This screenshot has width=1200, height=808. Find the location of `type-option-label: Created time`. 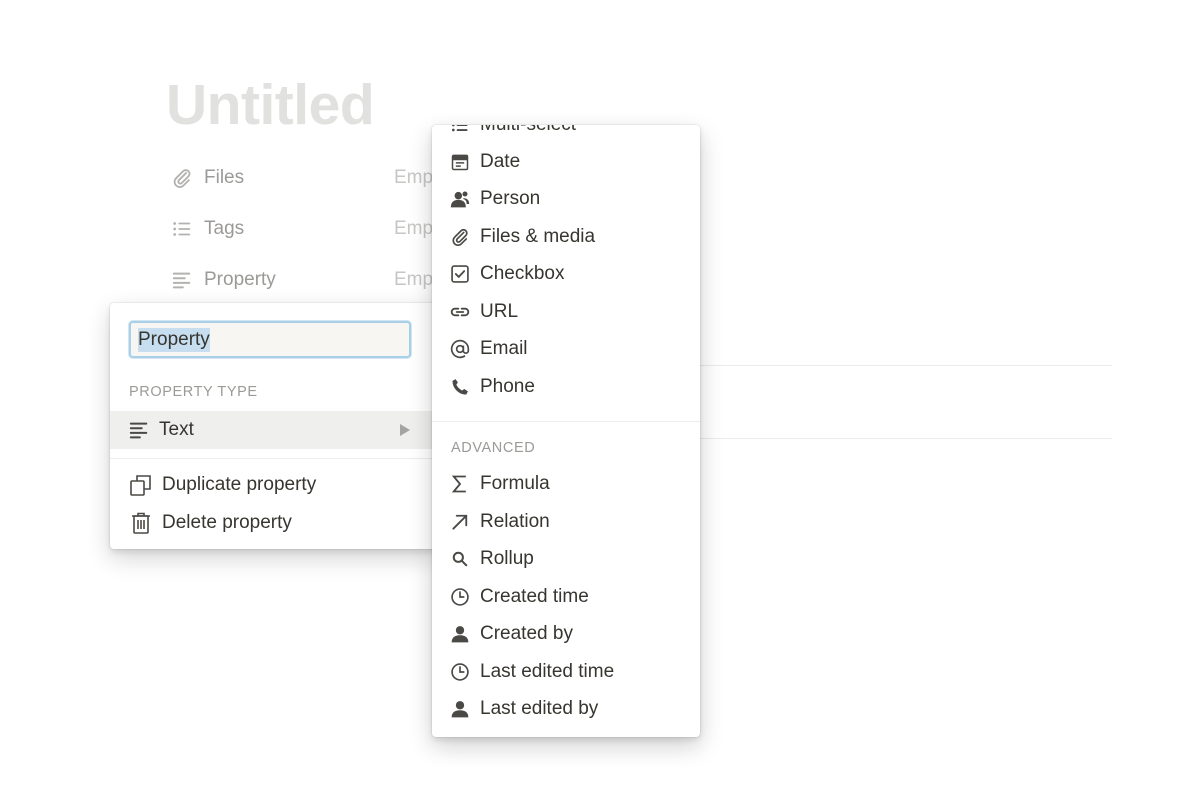

type-option-label: Created time is located at coordinates (534, 596).